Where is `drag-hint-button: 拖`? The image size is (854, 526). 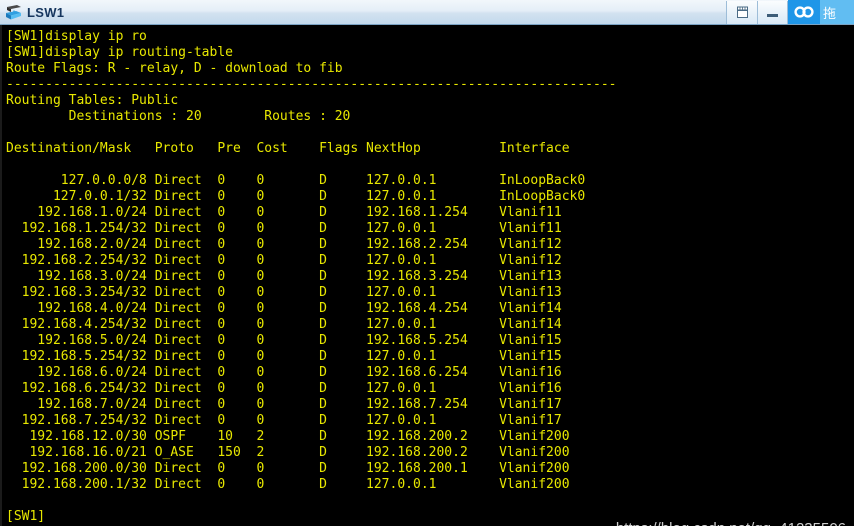 drag-hint-button: 拖 is located at coordinates (837, 12).